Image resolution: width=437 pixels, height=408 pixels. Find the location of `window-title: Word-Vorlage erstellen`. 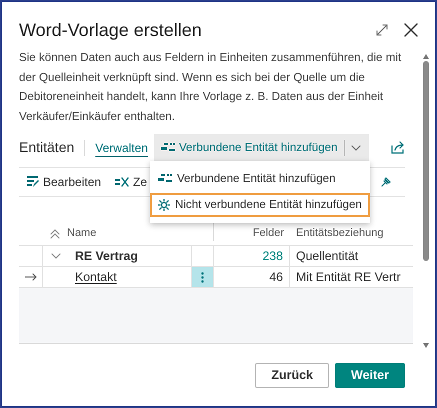

window-title: Word-Vorlage erstellen is located at coordinates (111, 30).